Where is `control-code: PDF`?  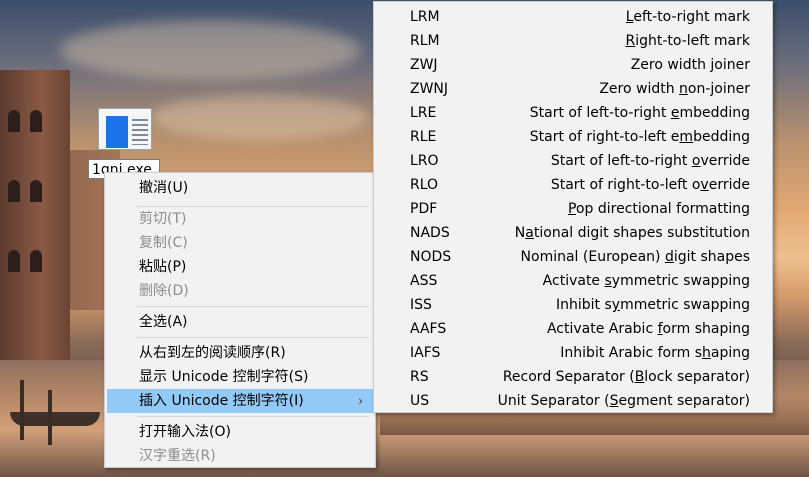 control-code: PDF is located at coordinates (424, 209).